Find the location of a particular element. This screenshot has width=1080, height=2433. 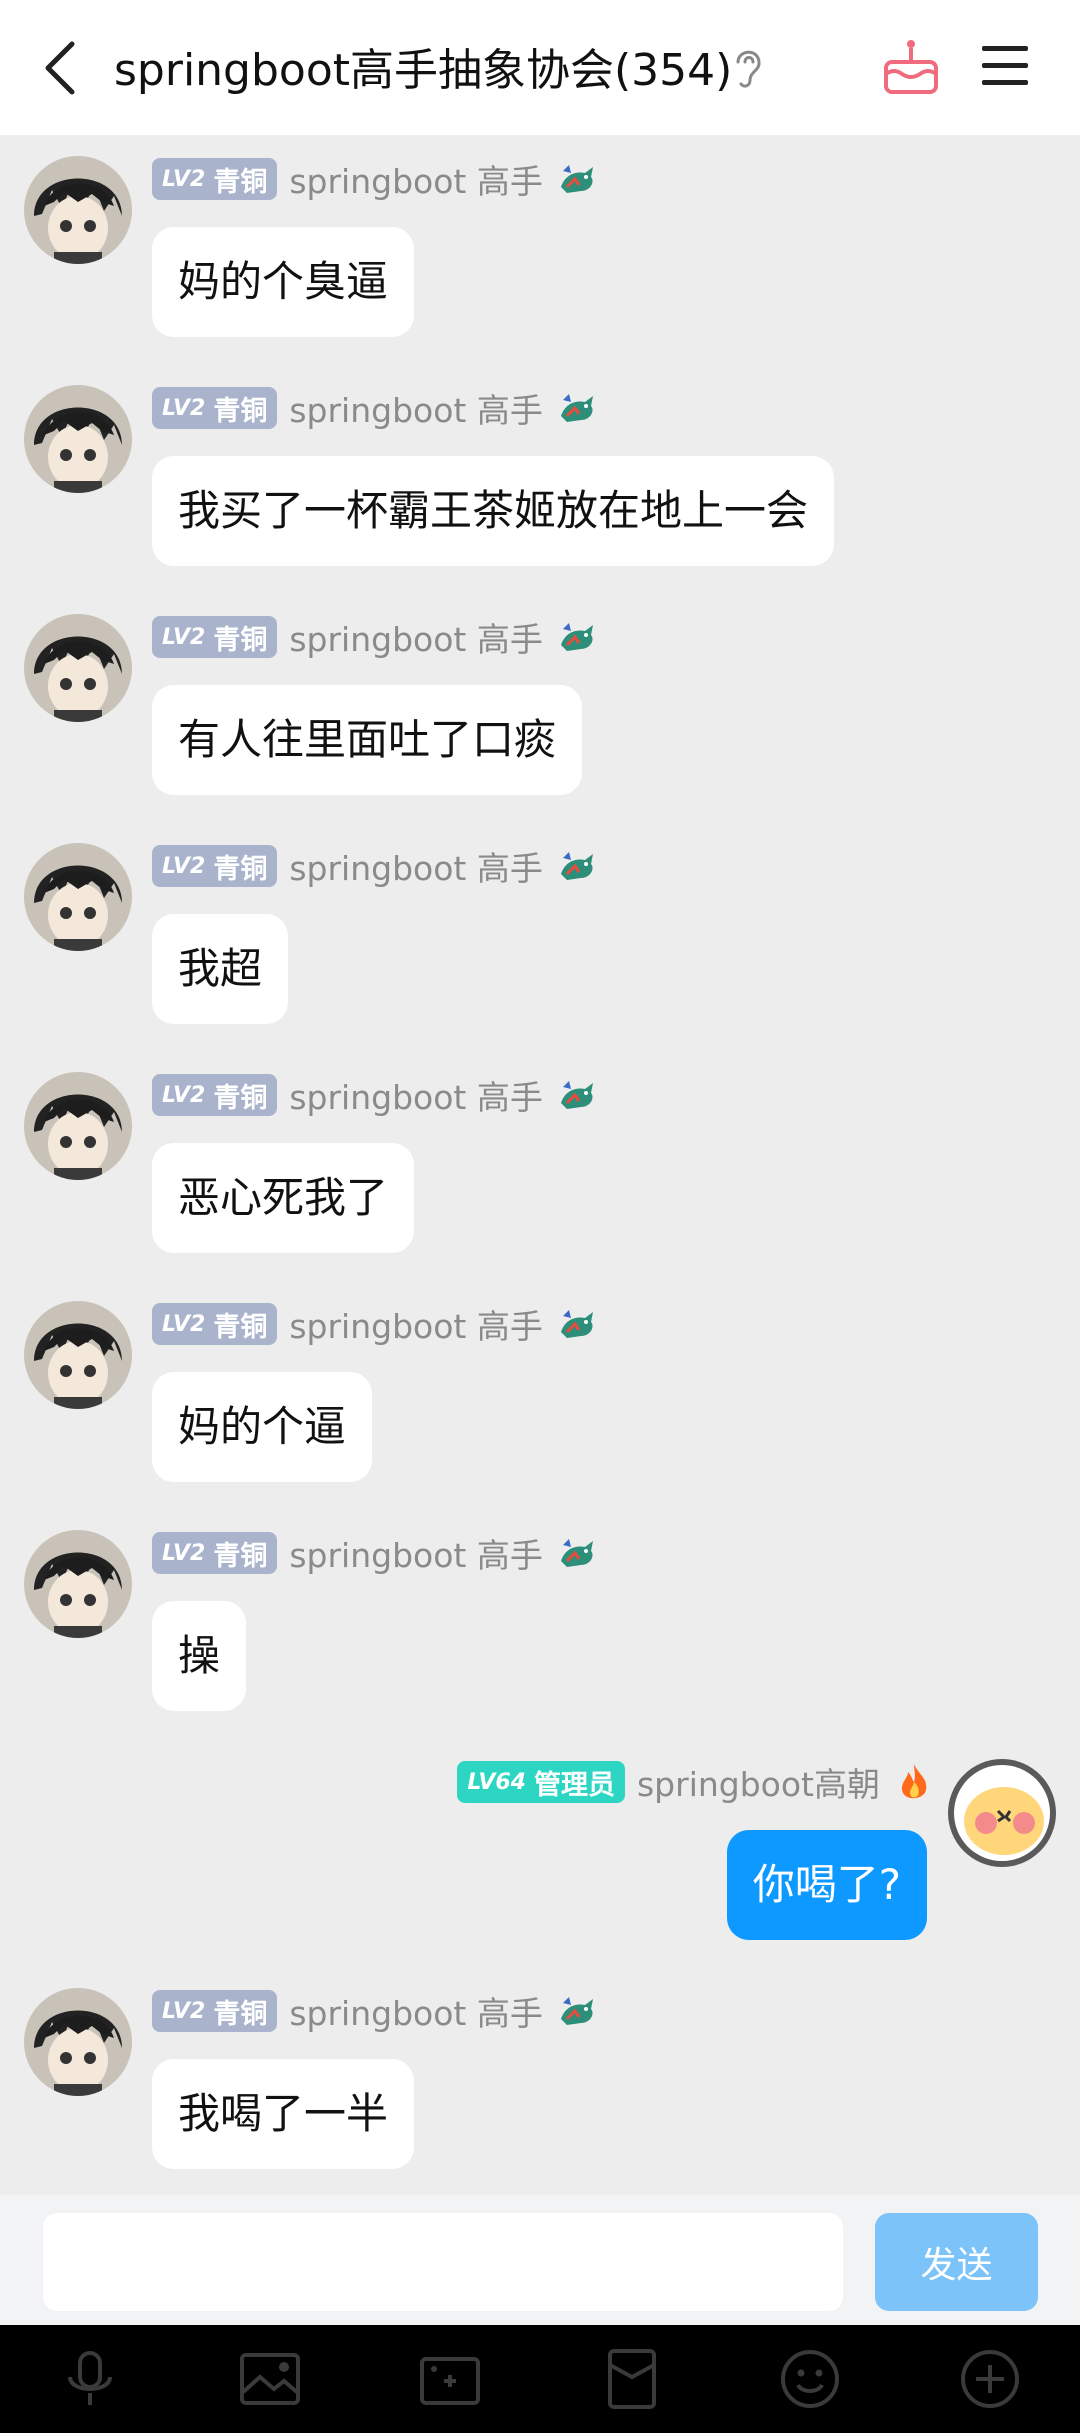

message-bubble: 妈的个逼 is located at coordinates (262, 1427).